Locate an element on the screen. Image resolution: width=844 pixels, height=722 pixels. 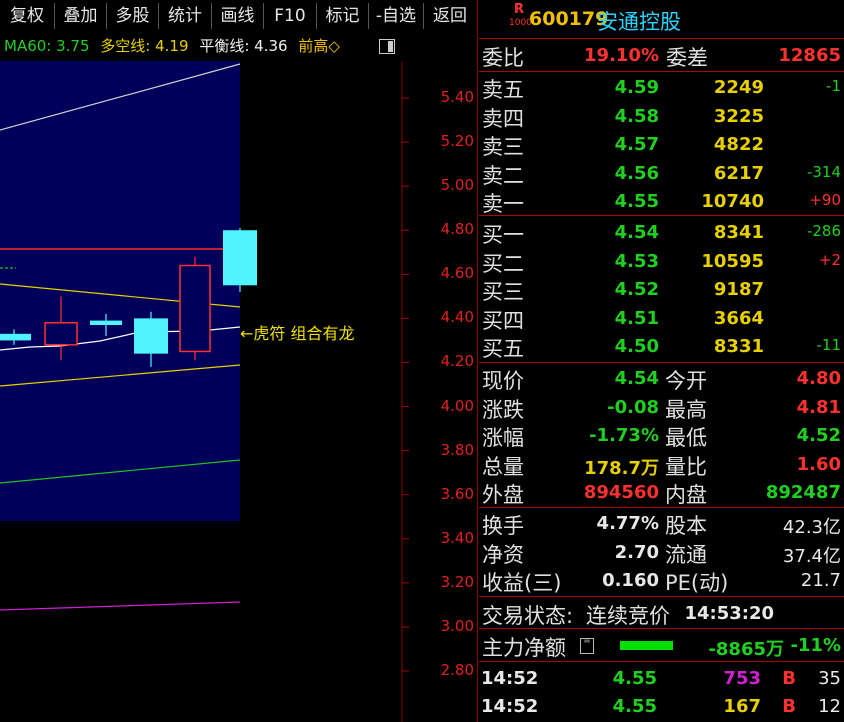
level-price: 4.57 is located at coordinates (636, 145).